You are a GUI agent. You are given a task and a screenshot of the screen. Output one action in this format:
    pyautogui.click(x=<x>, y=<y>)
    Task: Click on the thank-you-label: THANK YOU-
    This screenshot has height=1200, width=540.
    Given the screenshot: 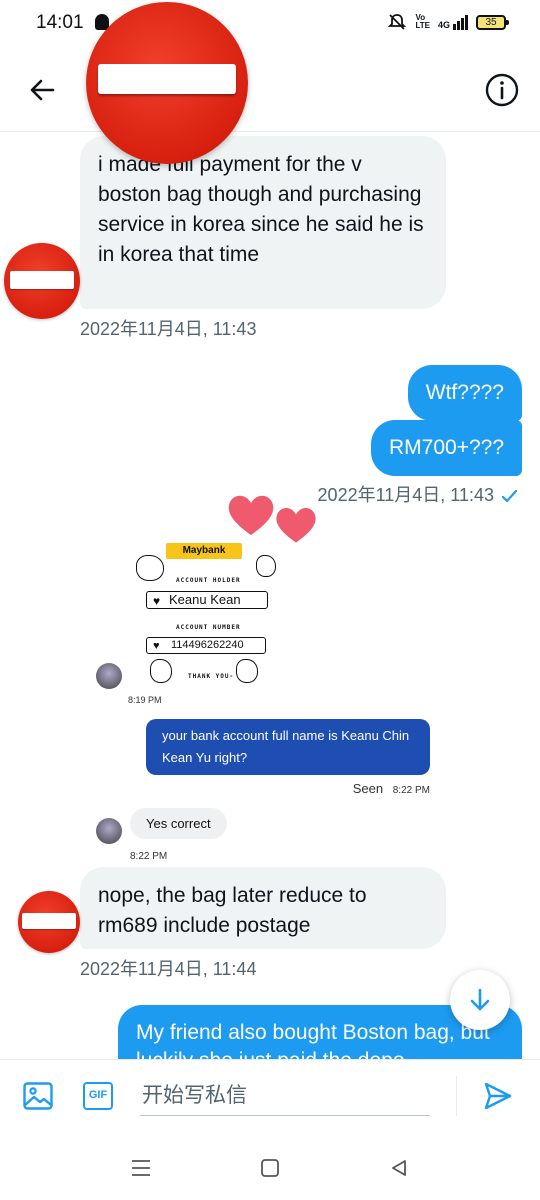 What is the action you would take?
    pyautogui.click(x=211, y=676)
    